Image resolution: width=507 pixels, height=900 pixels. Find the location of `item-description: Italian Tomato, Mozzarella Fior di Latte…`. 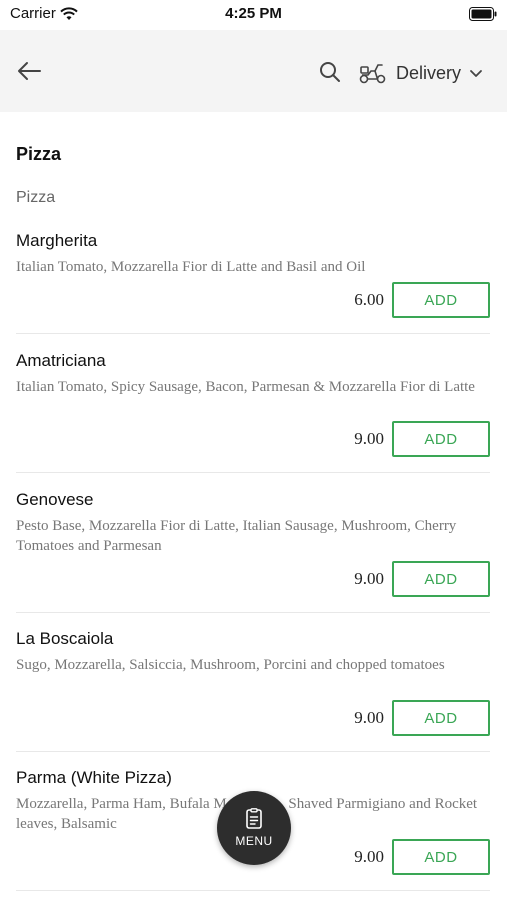

item-description: Italian Tomato, Mozzarella Fior di Latte… is located at coordinates (191, 267).